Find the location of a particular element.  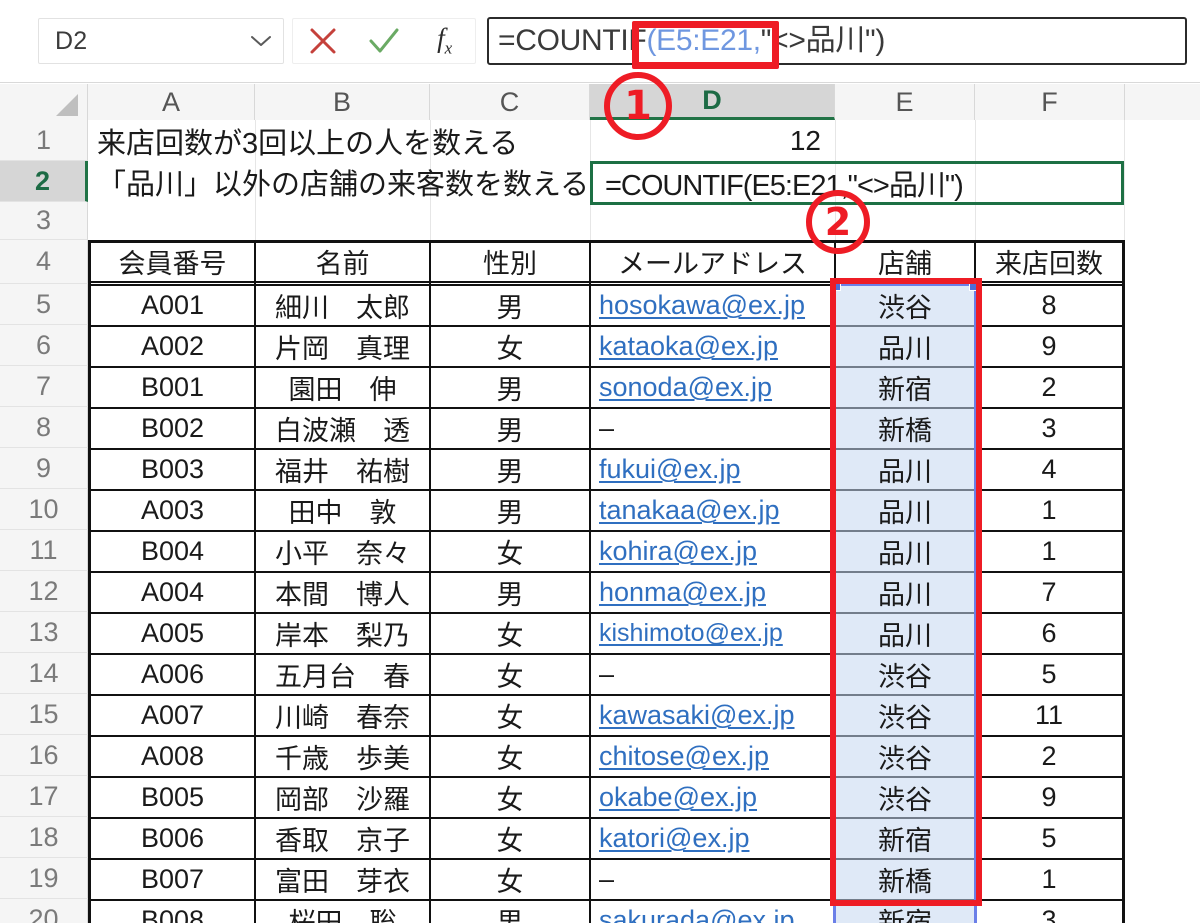

cell-name: 千歳 歩美 is located at coordinates (342, 756).